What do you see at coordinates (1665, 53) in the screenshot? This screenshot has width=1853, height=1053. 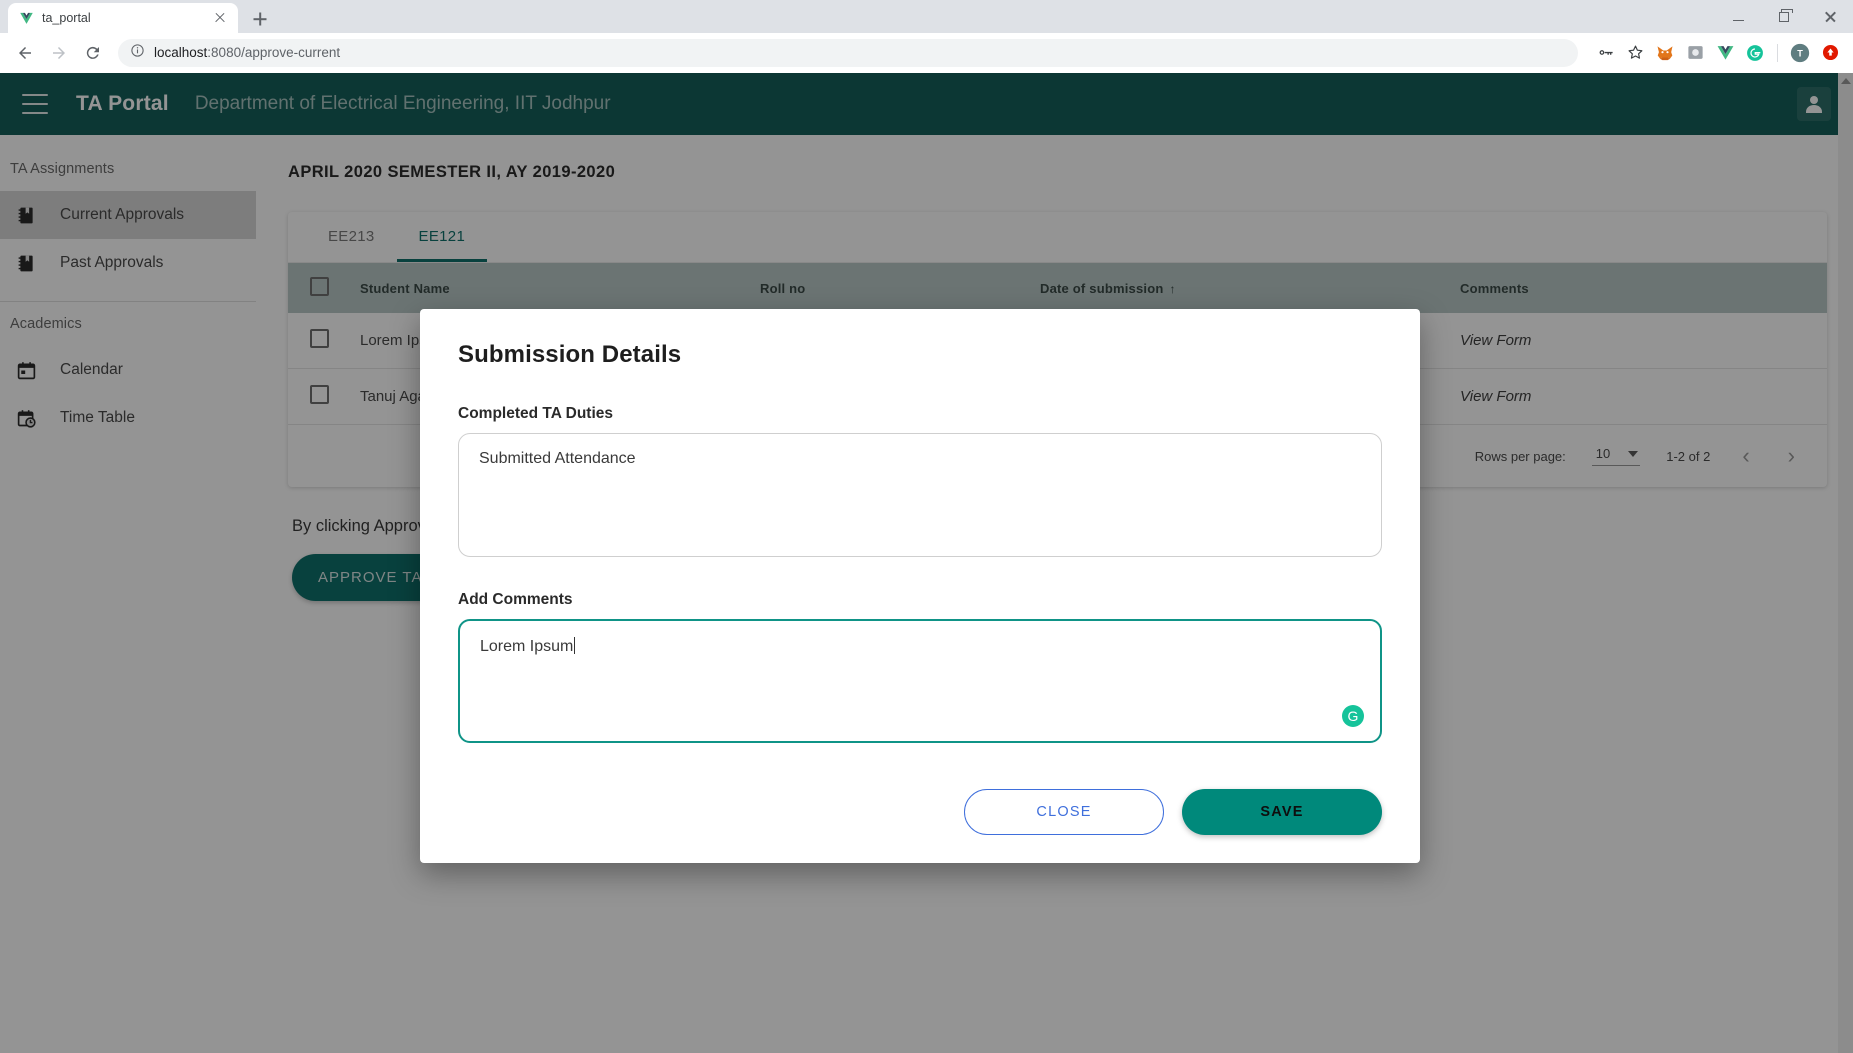 I see `metamask-fox-icon` at bounding box center [1665, 53].